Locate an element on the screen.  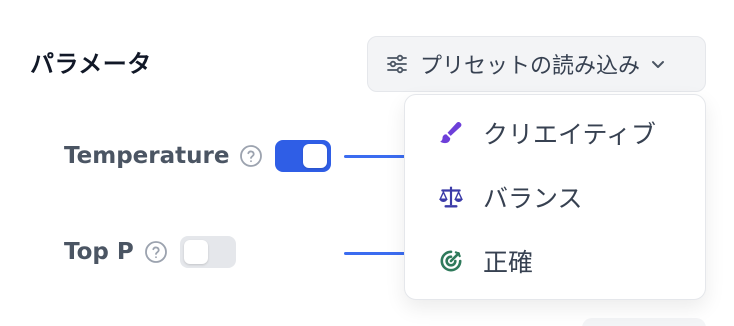
temperature-slider-track is located at coordinates (375, 156).